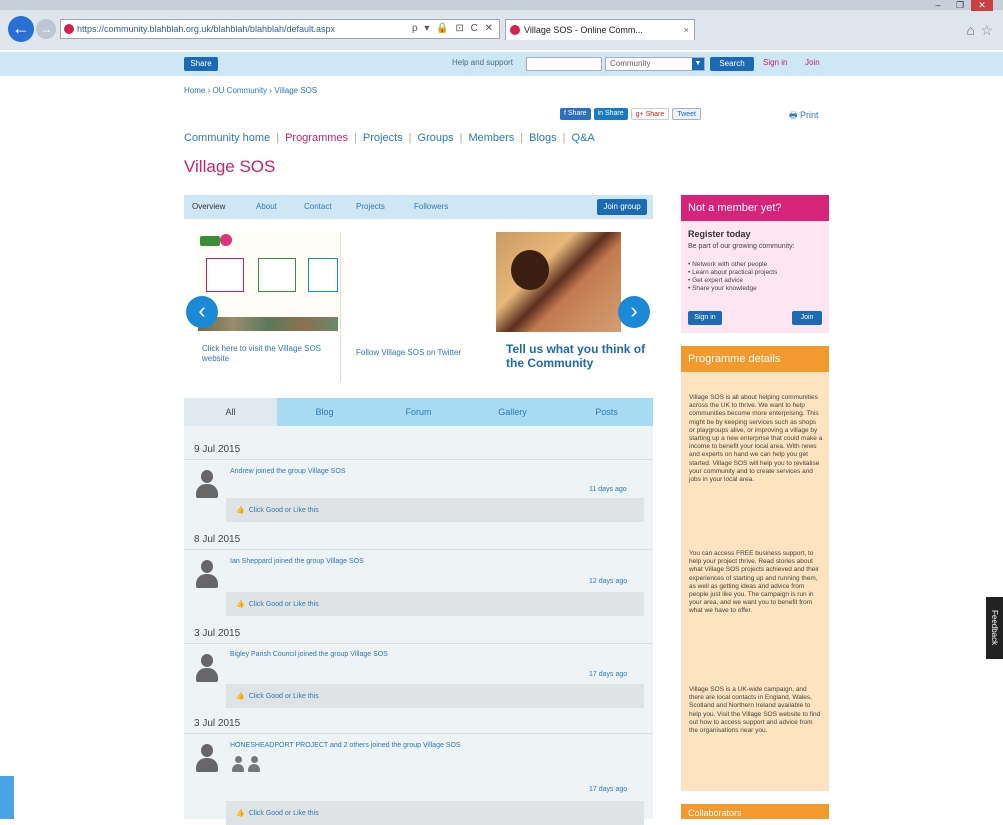 The height and width of the screenshot is (825, 1003). Describe the element at coordinates (482, 62) in the screenshot. I see `help-support-link: Help and support` at that location.